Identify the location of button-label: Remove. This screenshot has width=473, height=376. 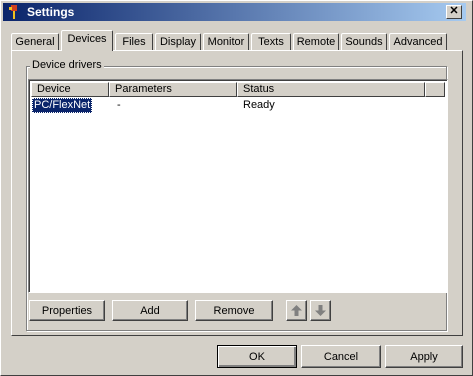
(234, 311).